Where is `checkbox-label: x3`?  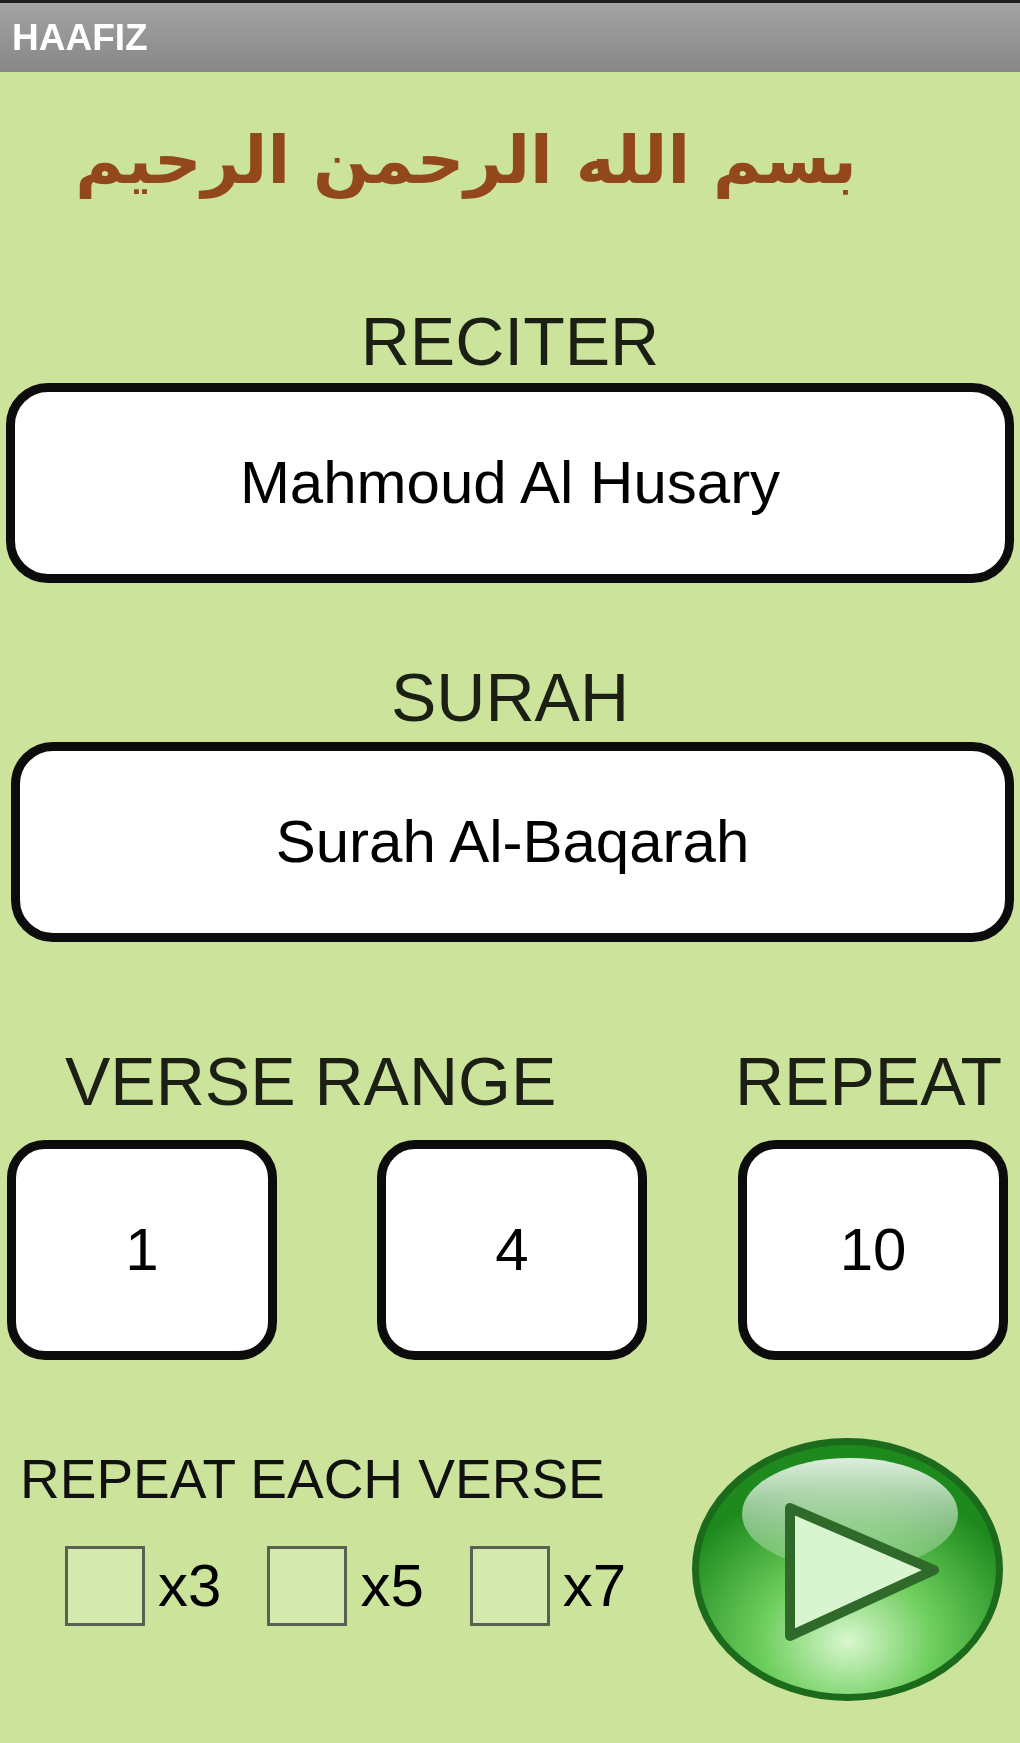 checkbox-label: x3 is located at coordinates (190, 1586).